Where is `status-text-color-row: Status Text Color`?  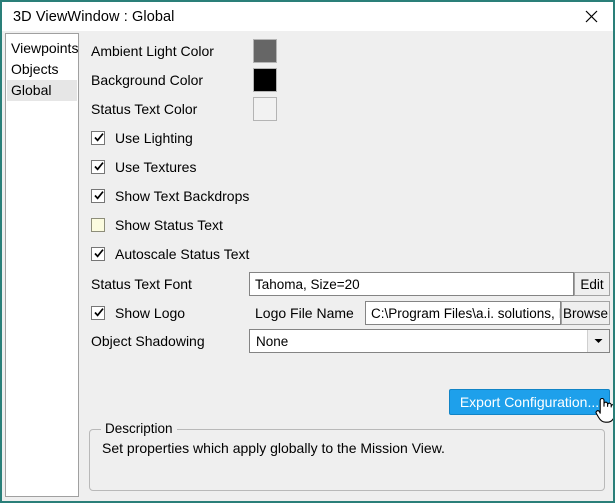 status-text-color-row: Status Text Color is located at coordinates (144, 109).